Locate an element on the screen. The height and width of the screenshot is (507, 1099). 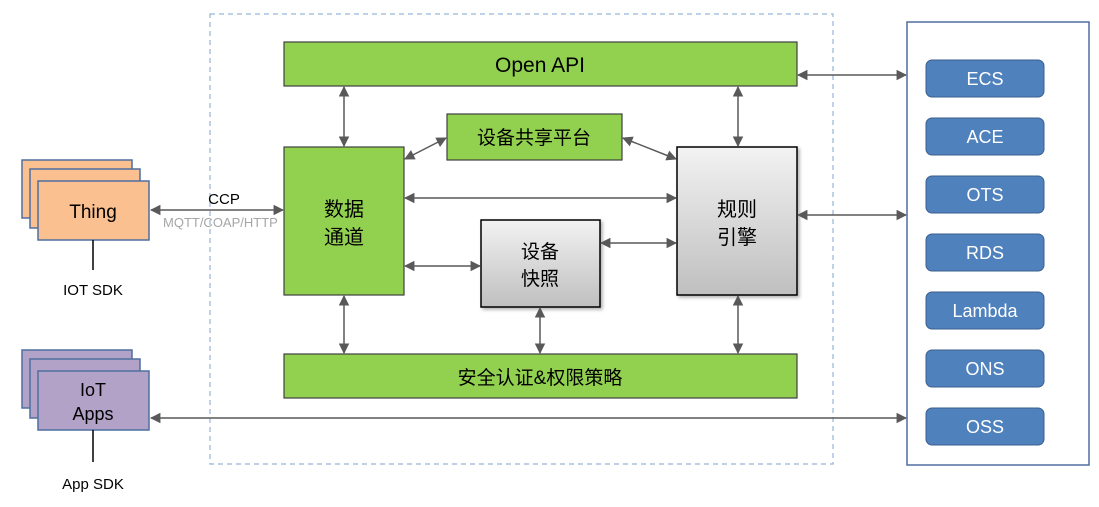
security-label: 安全认证&权限策略 is located at coordinates (540, 378).